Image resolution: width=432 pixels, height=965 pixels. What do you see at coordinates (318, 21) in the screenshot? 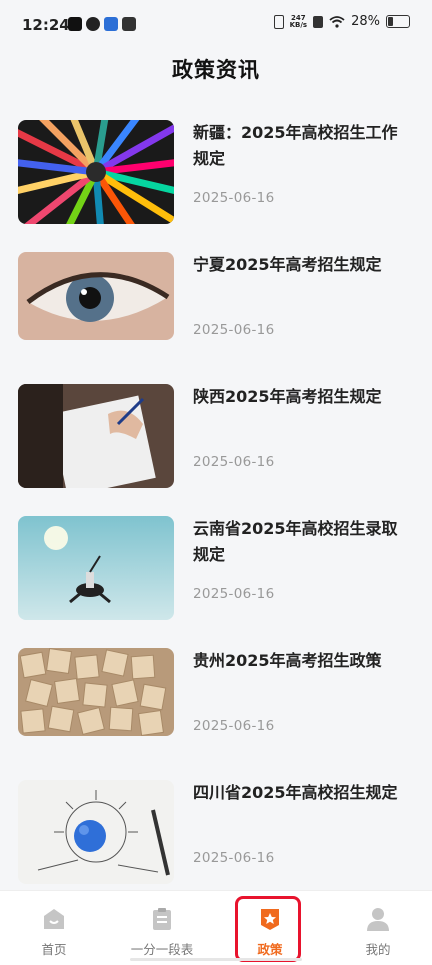
I see `sim-icon` at bounding box center [318, 21].